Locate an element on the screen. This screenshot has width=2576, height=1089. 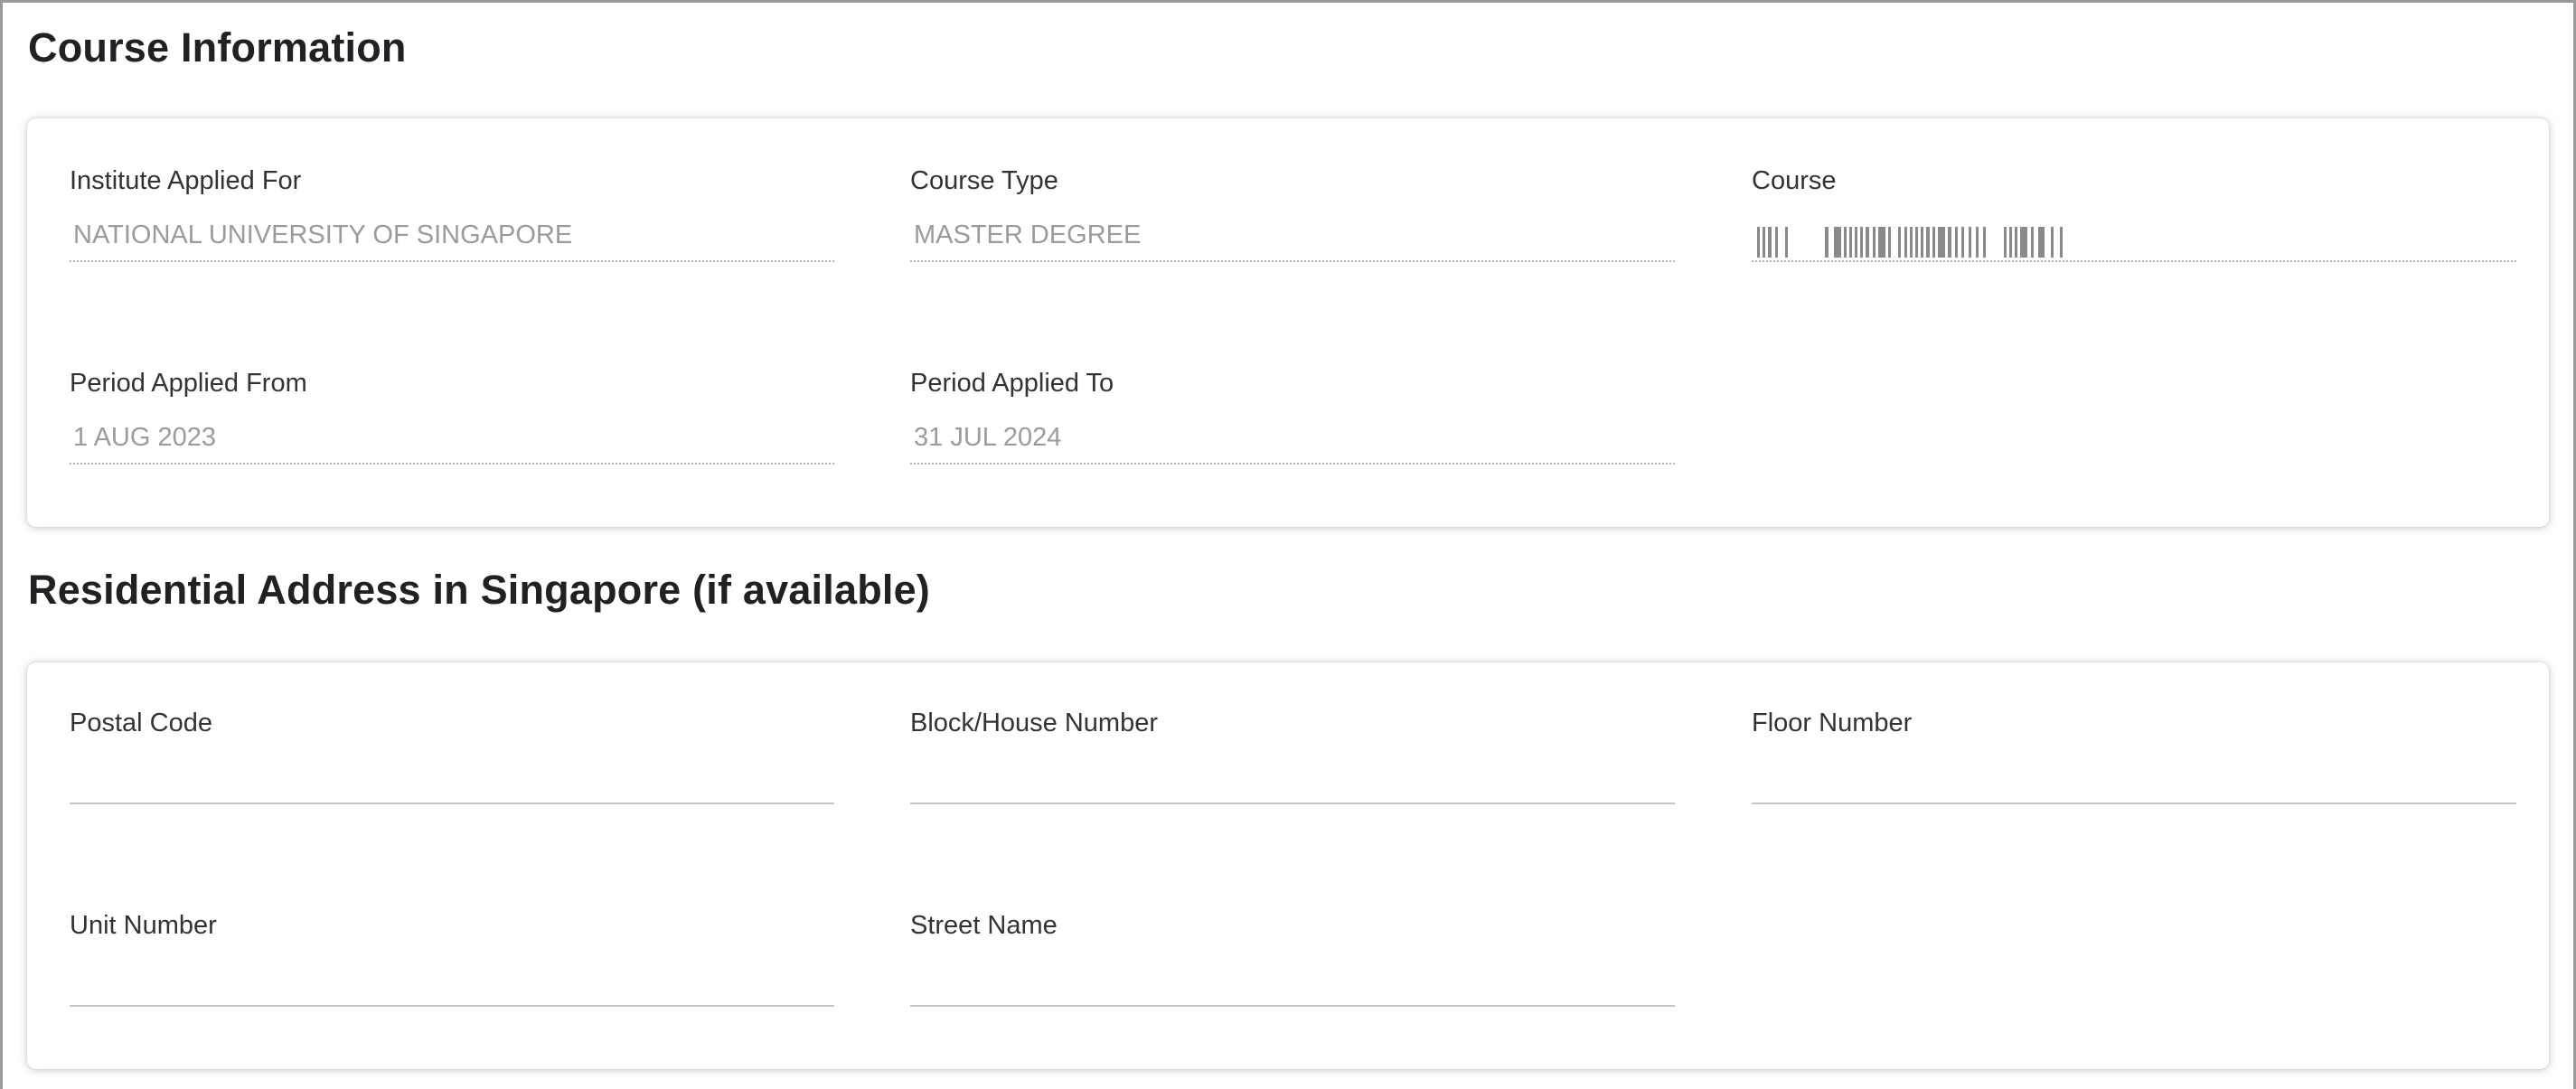
period-to-label: Period Applied To is located at coordinates (1012, 383).